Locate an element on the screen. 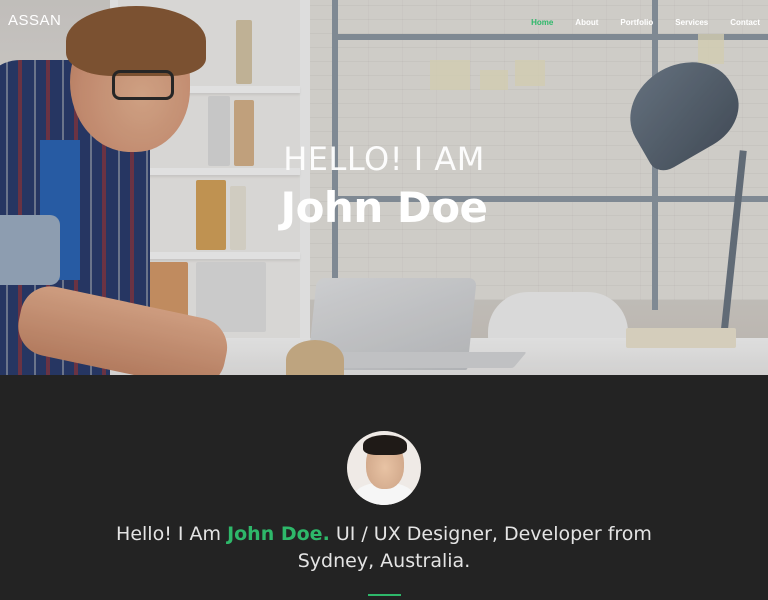 The height and width of the screenshot is (600, 768). nav-item-portfolio: Portfolio is located at coordinates (625, 22).